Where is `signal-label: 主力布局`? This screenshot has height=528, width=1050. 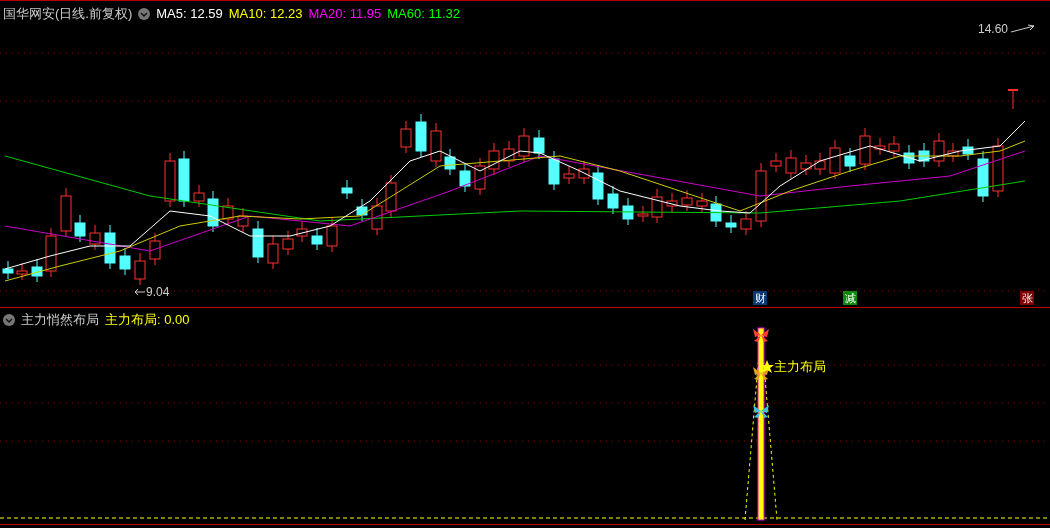
signal-label: 主力布局 is located at coordinates (800, 367).